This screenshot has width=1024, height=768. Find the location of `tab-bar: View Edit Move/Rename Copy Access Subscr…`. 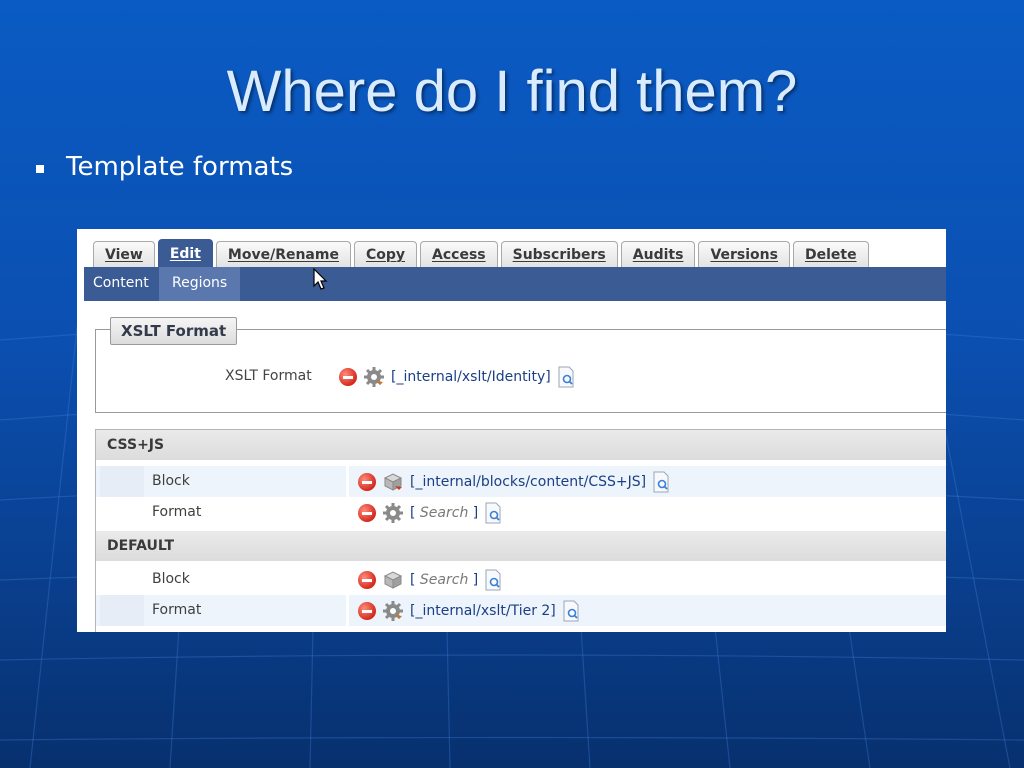

tab-bar: View Edit Move/Rename Copy Access Subscr… is located at coordinates (481, 253).